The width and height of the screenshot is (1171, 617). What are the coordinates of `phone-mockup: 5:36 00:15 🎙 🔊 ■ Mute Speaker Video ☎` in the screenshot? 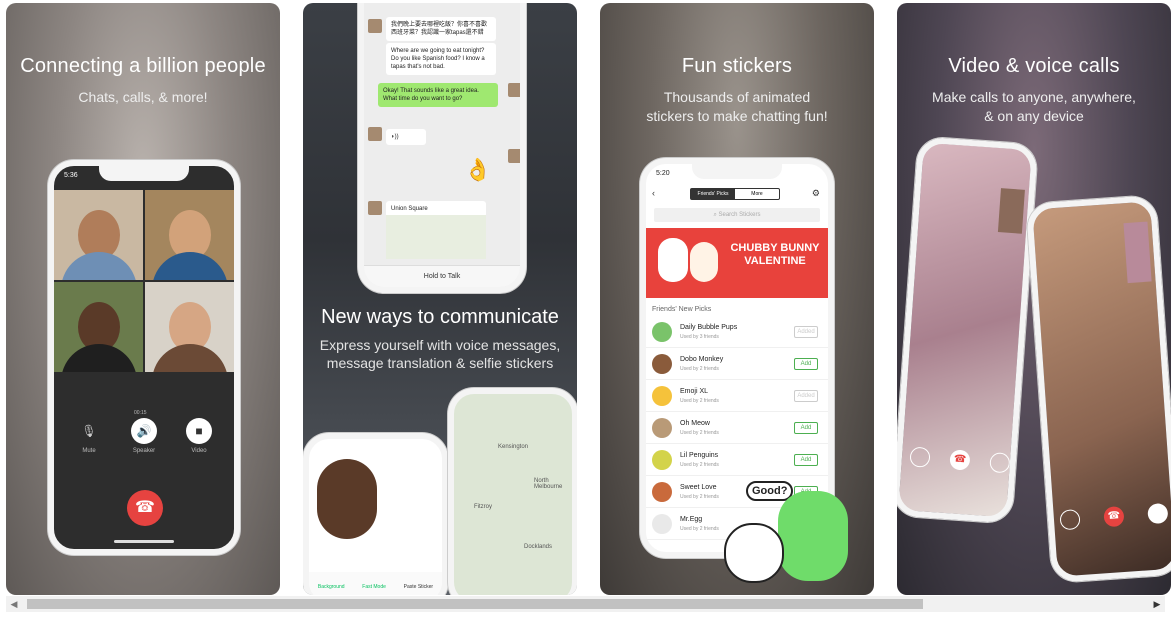 It's located at (144, 357).